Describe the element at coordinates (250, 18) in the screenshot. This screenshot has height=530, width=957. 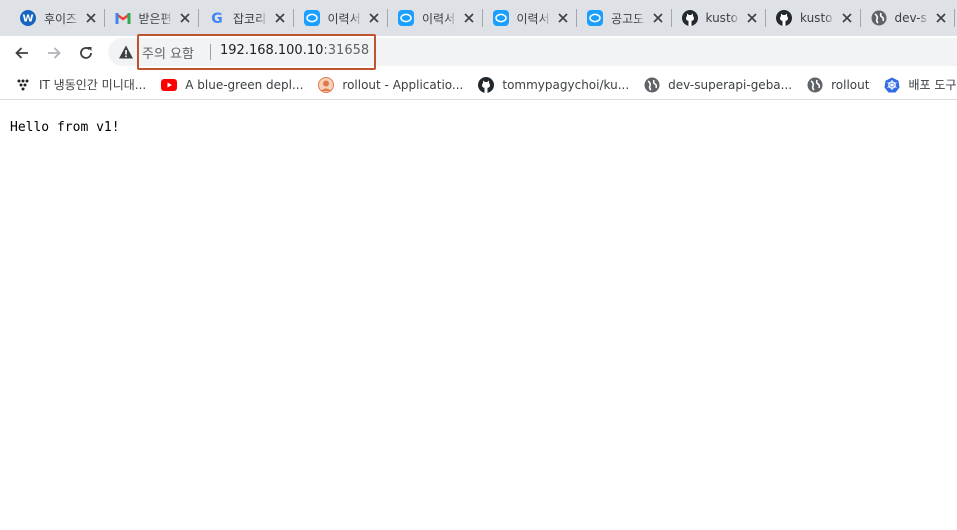
I see `tab-title: 잡코리` at that location.